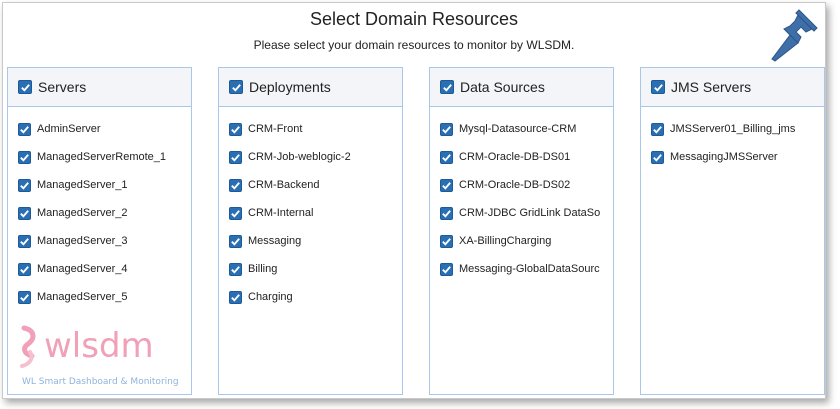 This screenshot has width=840, height=409. I want to click on deployment-item: Billing, so click(310, 269).